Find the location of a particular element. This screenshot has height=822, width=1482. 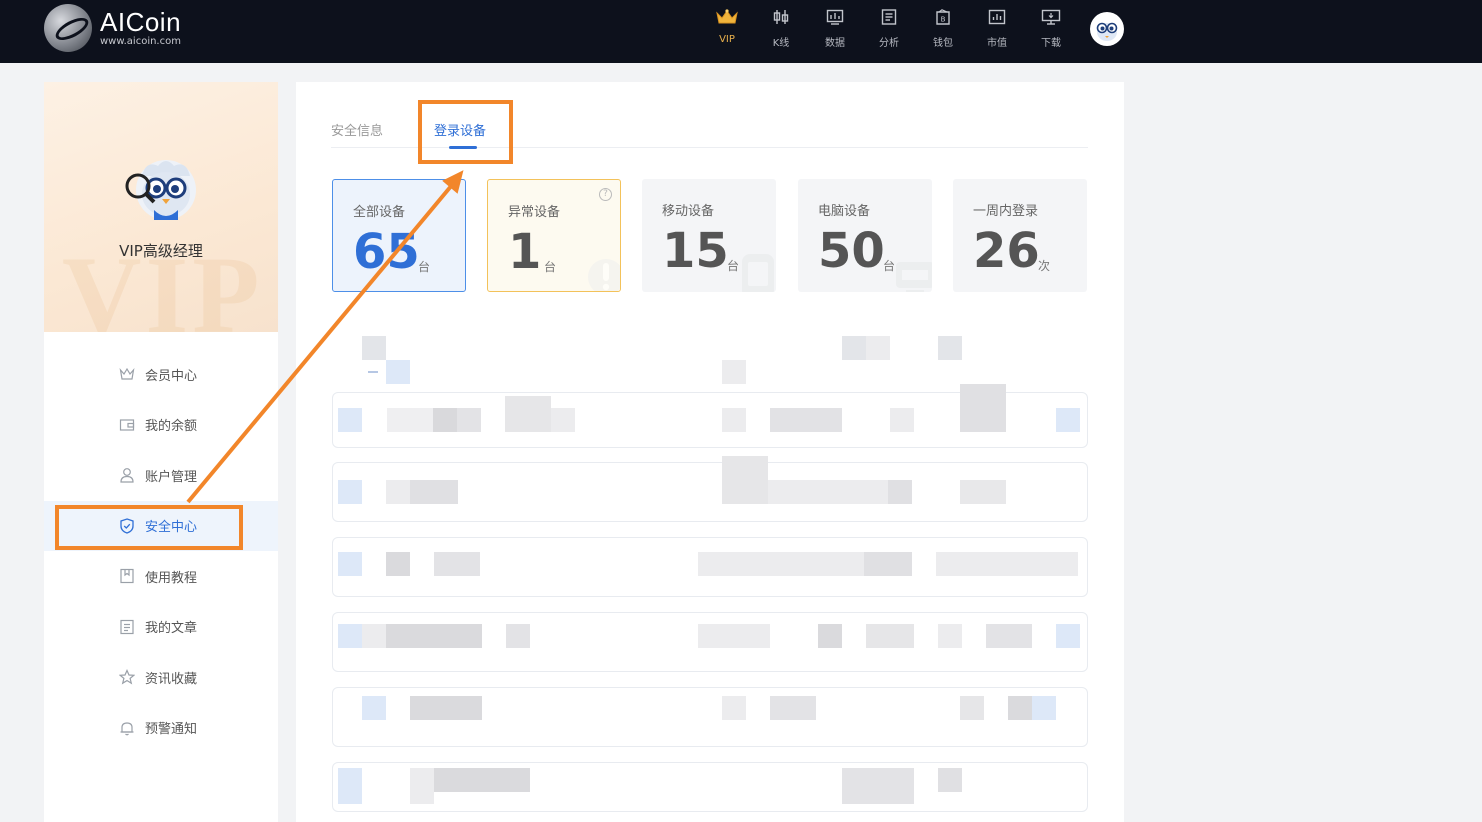

sidebar-item-label: 使用教程 is located at coordinates (171, 578).